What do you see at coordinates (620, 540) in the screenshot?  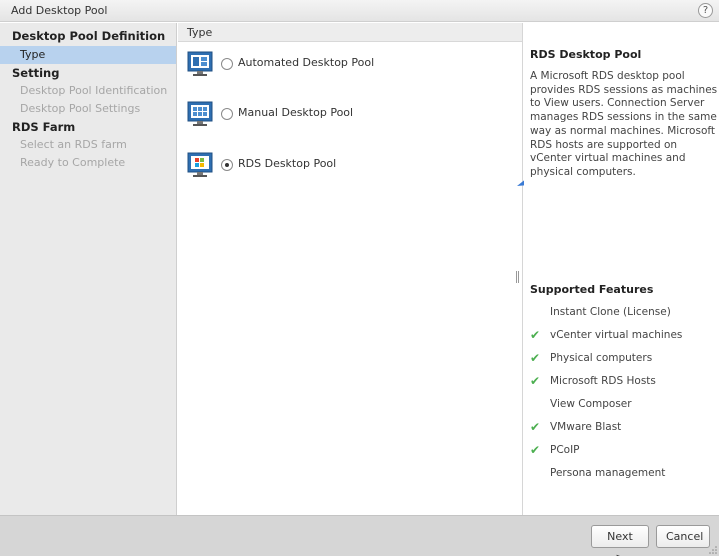 I see `next-button: Next >` at bounding box center [620, 540].